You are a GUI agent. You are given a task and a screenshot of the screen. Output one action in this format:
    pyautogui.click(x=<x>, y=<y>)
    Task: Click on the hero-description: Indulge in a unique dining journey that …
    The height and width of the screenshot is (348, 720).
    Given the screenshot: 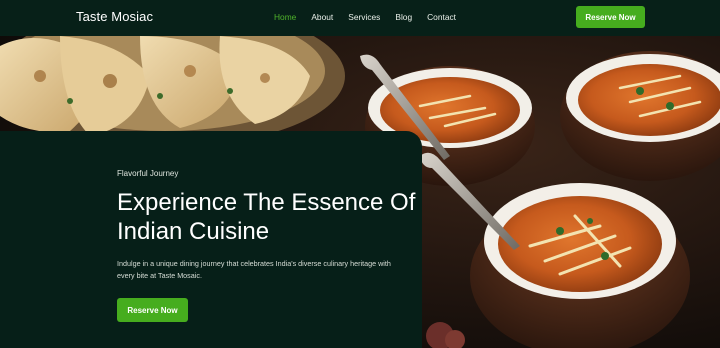 What is the action you would take?
    pyautogui.click(x=254, y=269)
    